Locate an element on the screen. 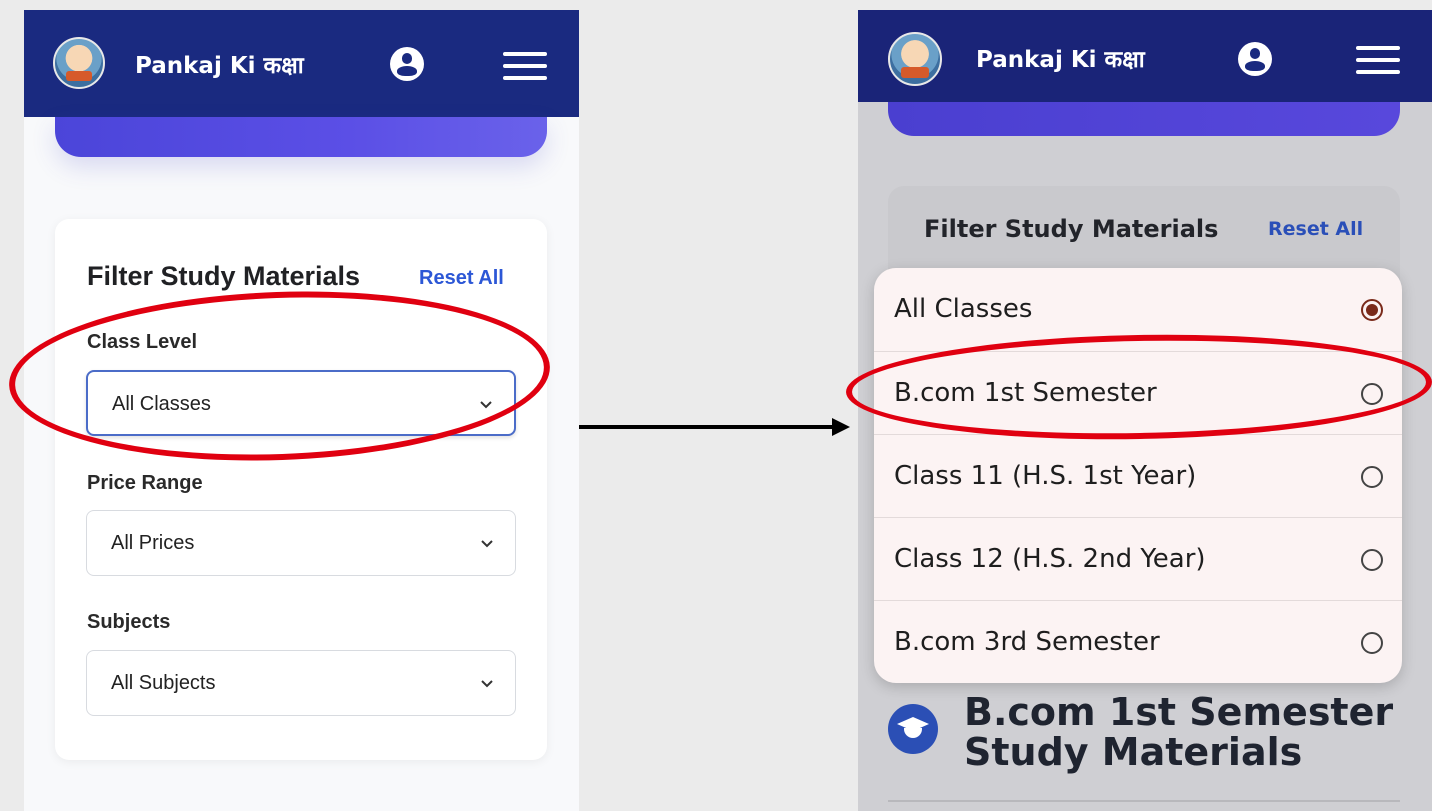 The image size is (1432, 811). price-range-value: All Prices is located at coordinates (153, 543).